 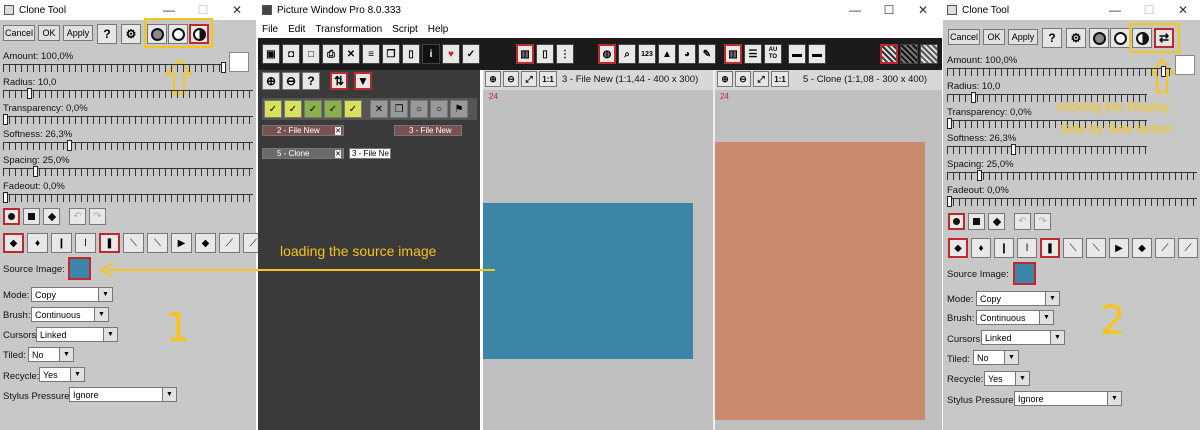 What do you see at coordinates (311, 54) in the screenshot?
I see `new-icon: □` at bounding box center [311, 54].